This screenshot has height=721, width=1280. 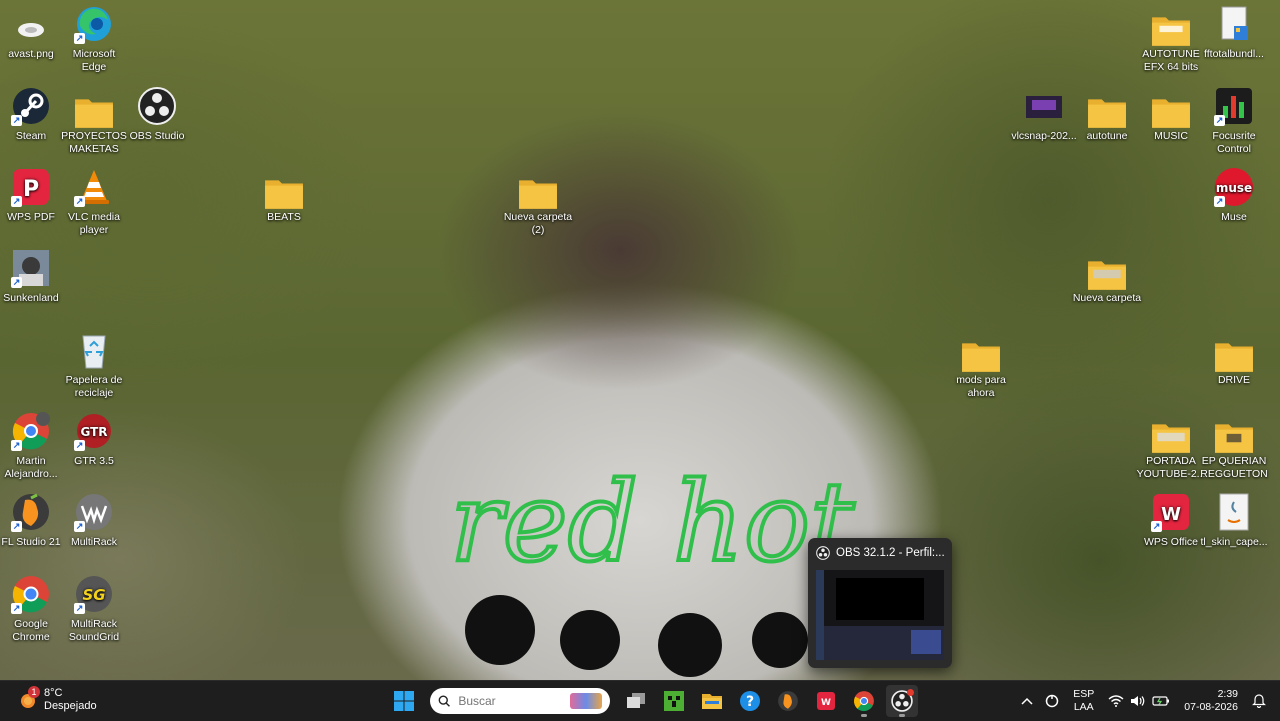 I want to click on soundgrid-icon: SG ↗, so click(x=94, y=594).